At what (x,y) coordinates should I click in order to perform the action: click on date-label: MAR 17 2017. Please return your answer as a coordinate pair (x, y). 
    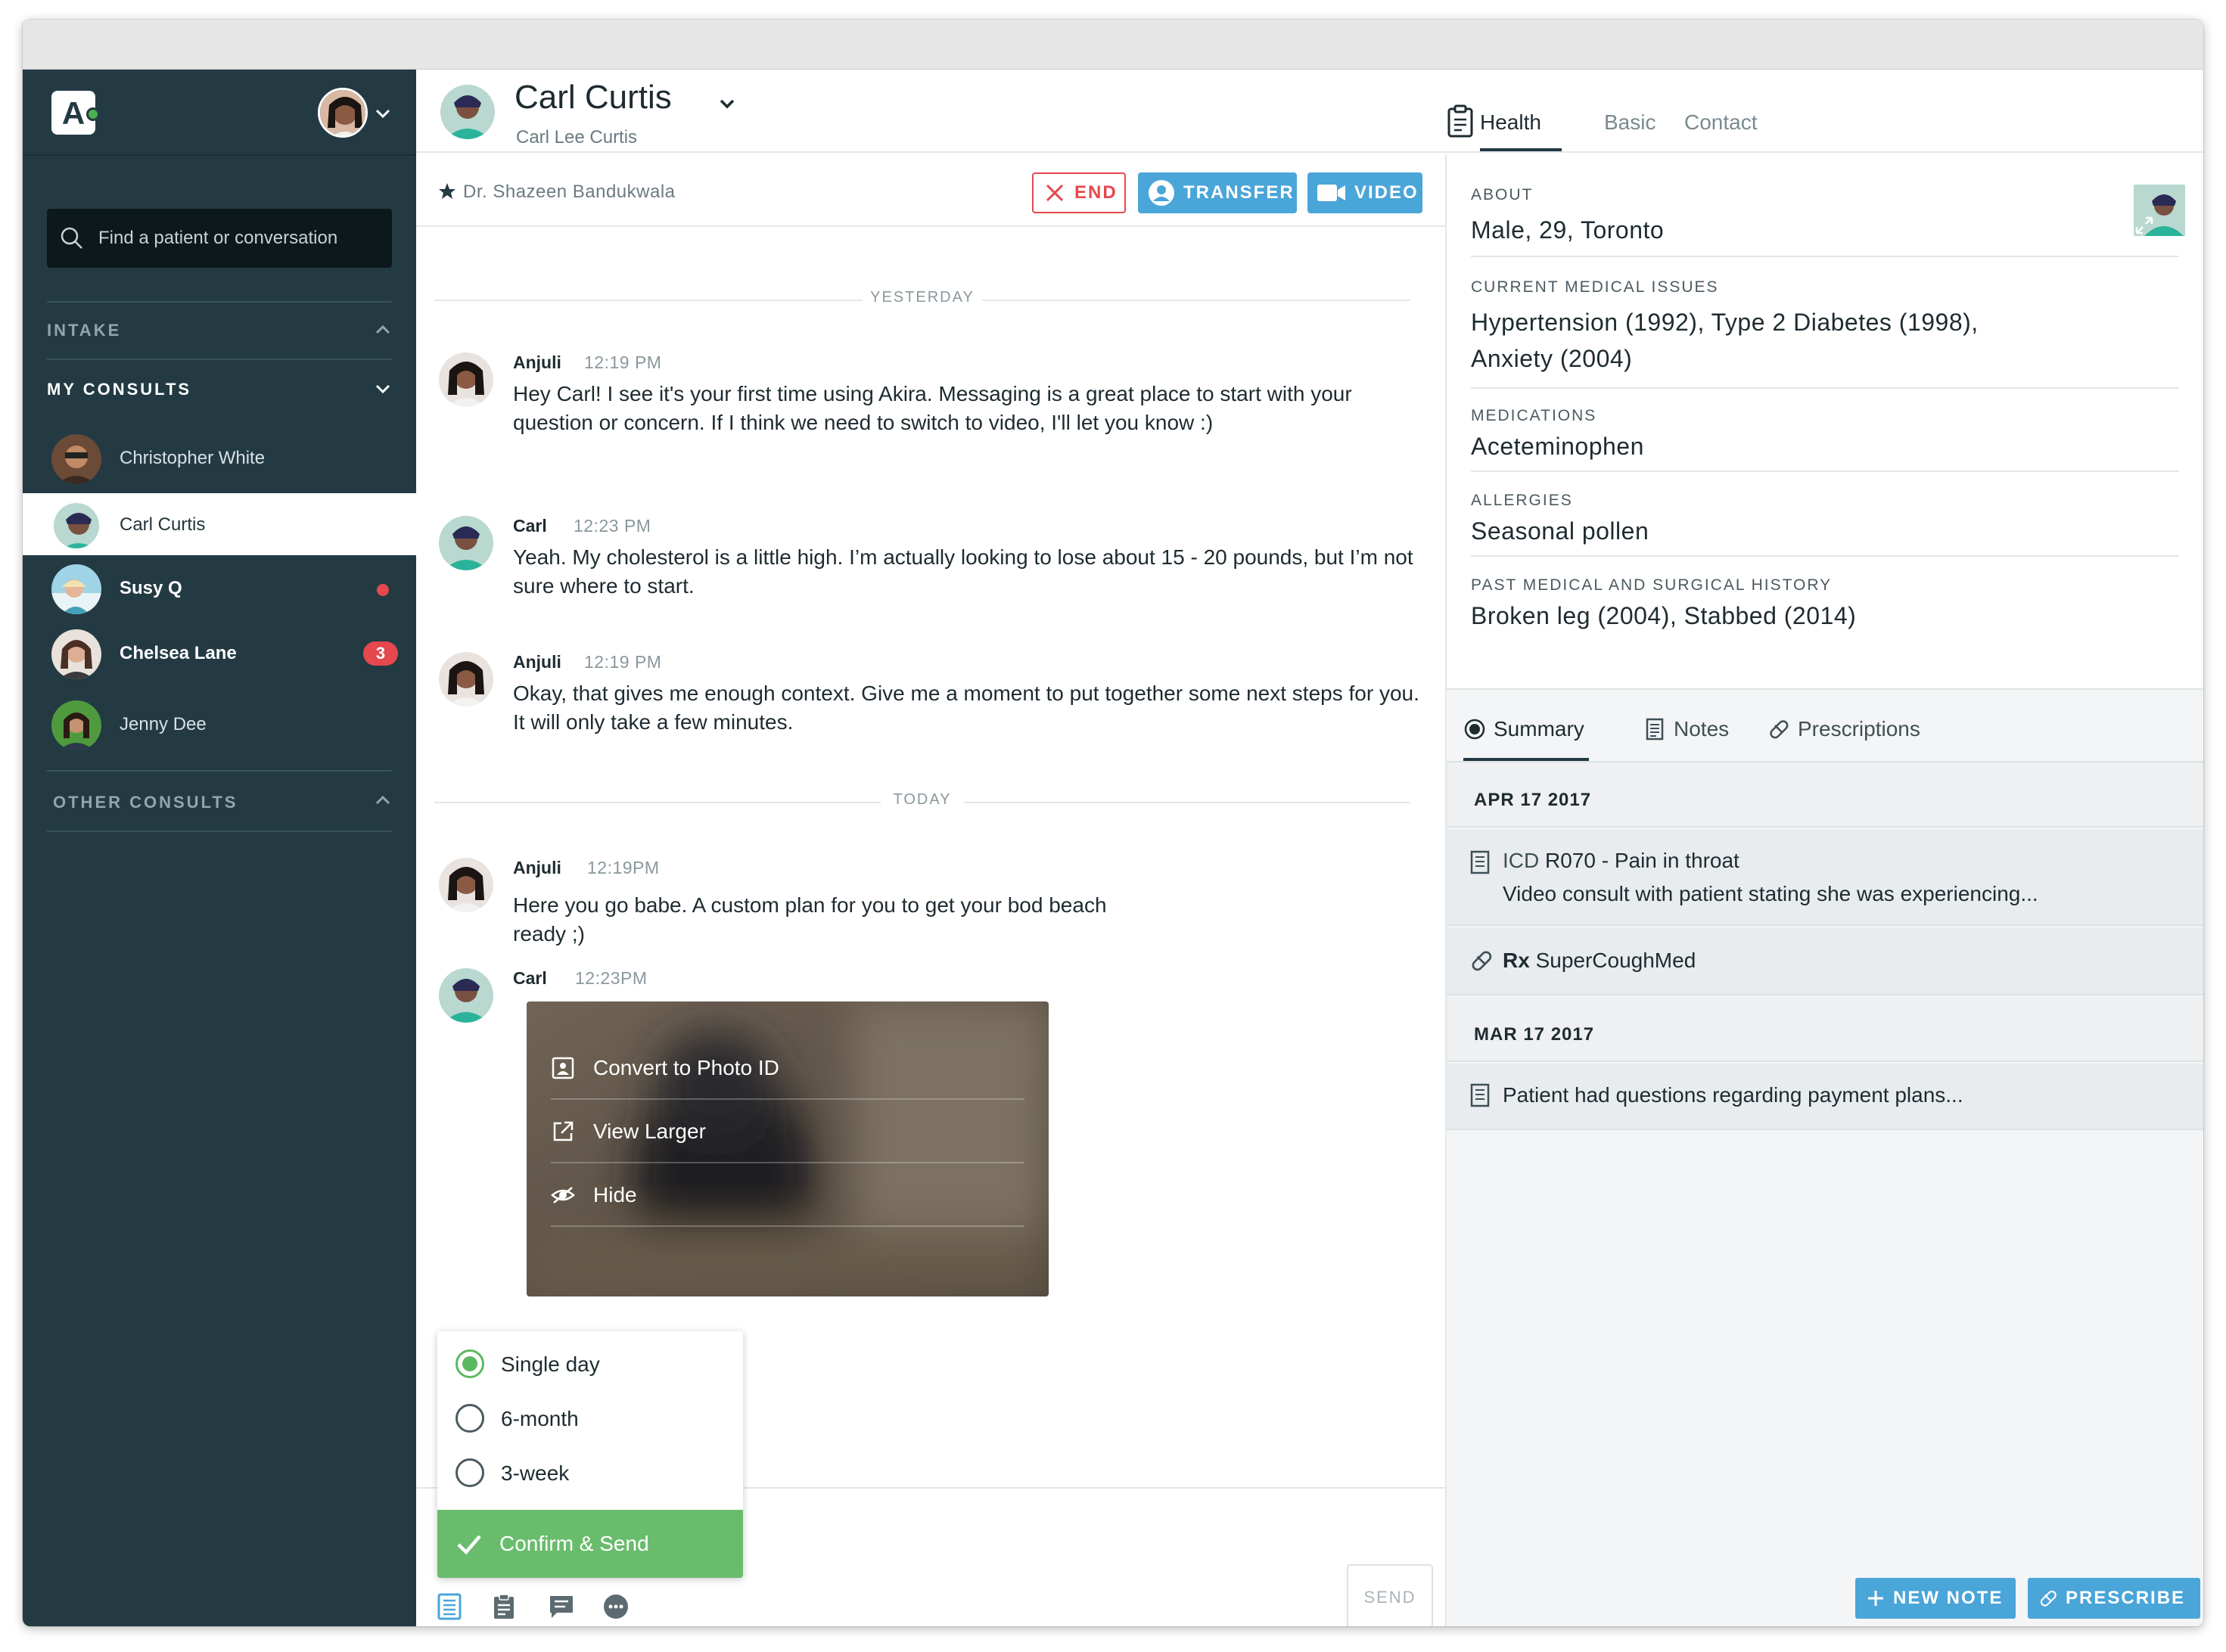
    Looking at the image, I should click on (1534, 1034).